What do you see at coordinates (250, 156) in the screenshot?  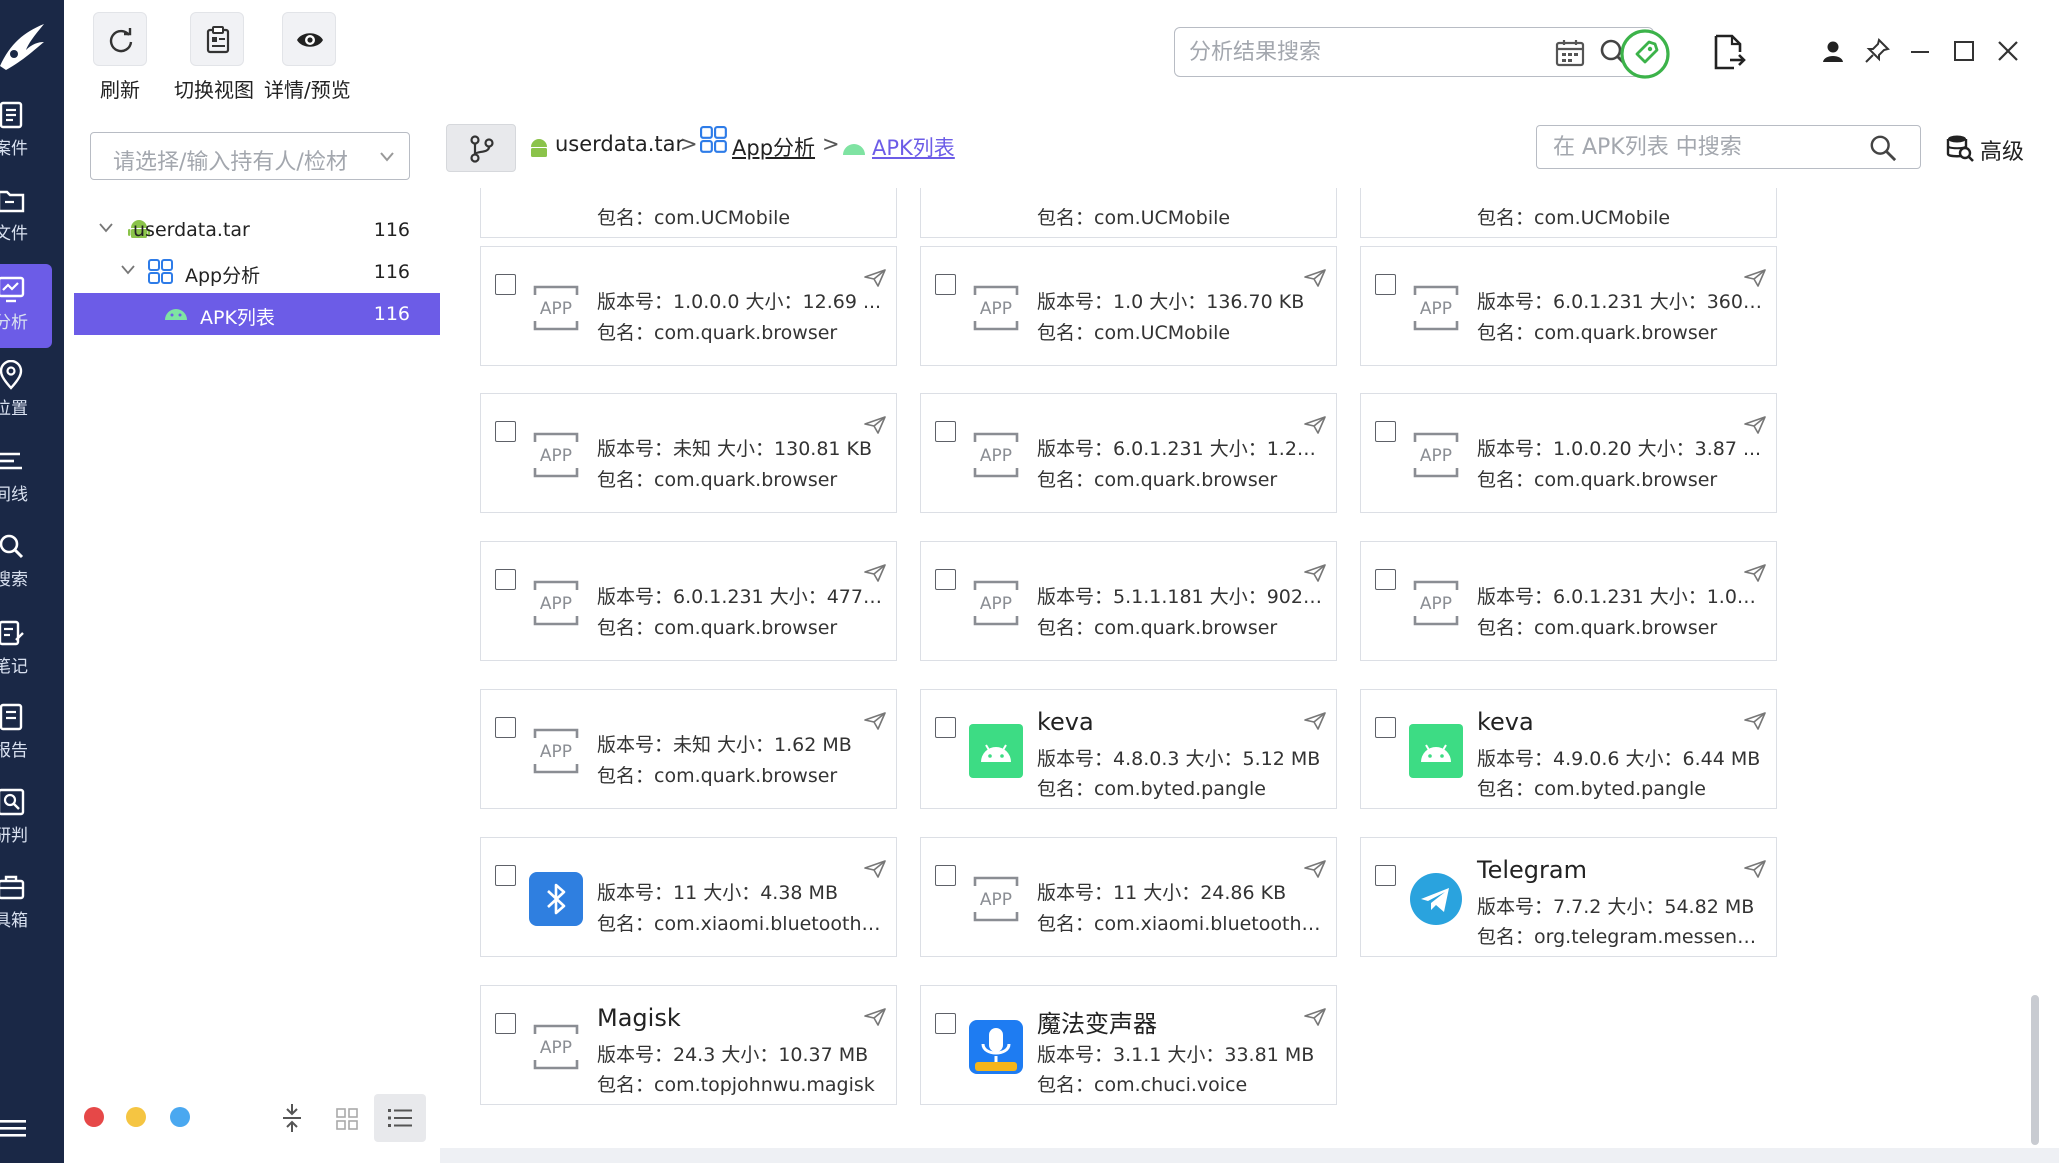 I see `owner-select: 请选择/输入持有人/检材` at bounding box center [250, 156].